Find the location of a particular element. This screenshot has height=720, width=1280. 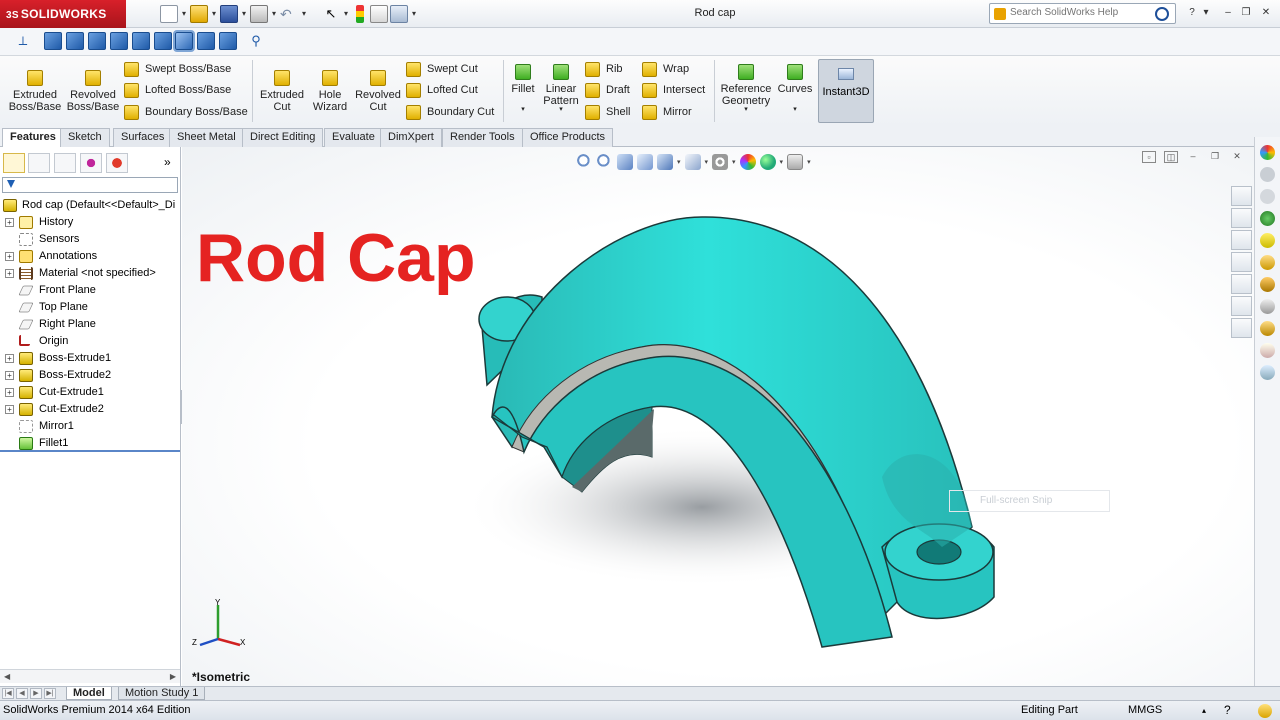

tab-render-tools: Render Tools is located at coordinates (482, 137).